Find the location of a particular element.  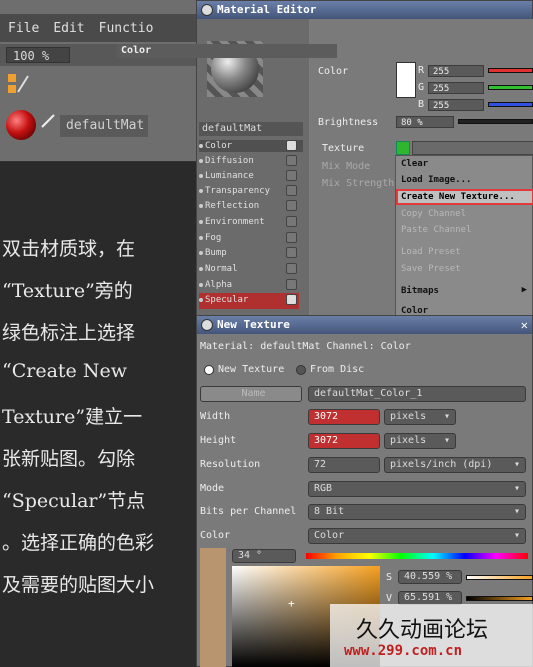

height-field: 3072 is located at coordinates (344, 441).